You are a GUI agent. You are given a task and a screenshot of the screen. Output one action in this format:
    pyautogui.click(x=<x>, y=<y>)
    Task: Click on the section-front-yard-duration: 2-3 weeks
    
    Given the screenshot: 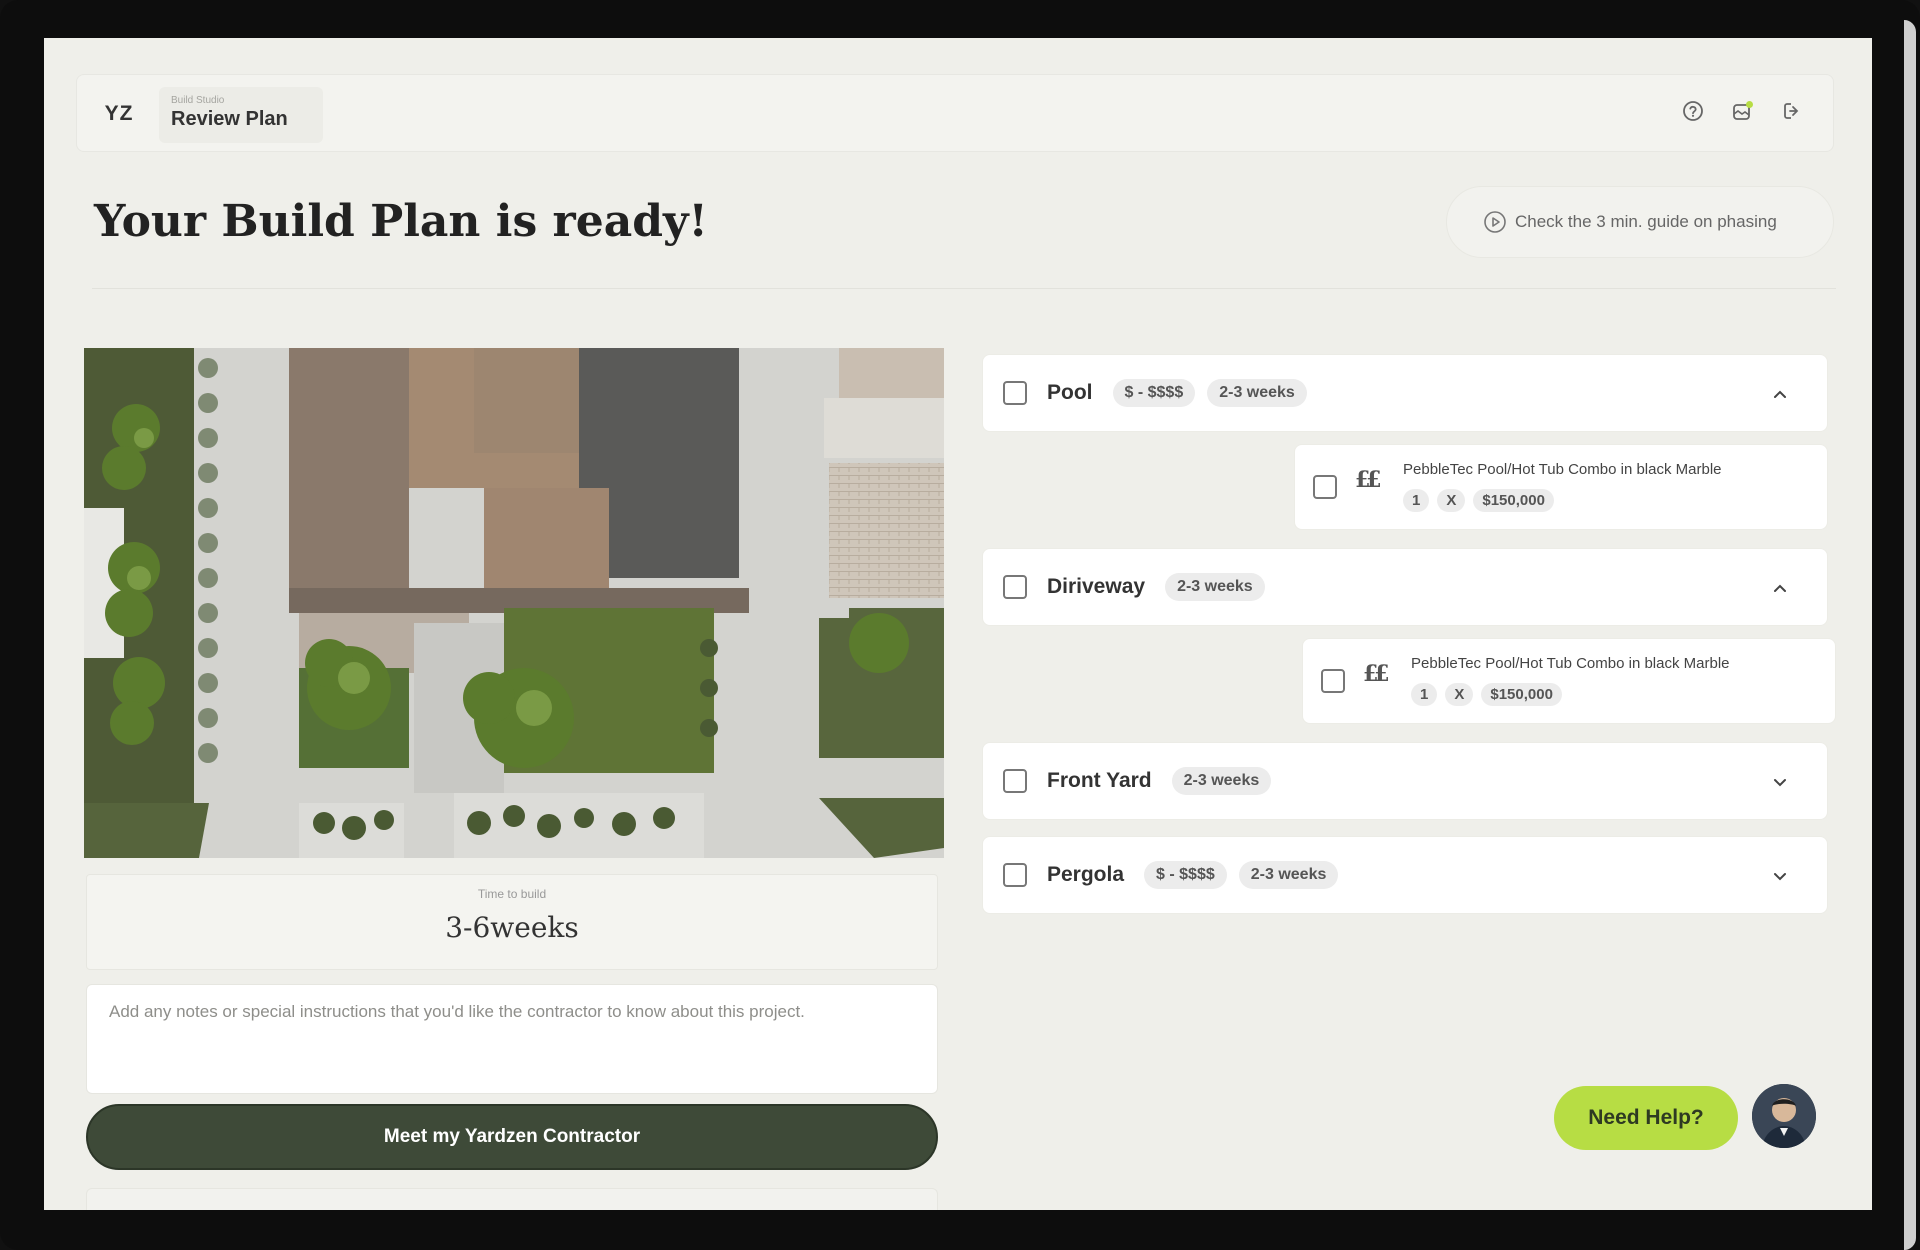 What is the action you would take?
    pyautogui.click(x=1221, y=781)
    